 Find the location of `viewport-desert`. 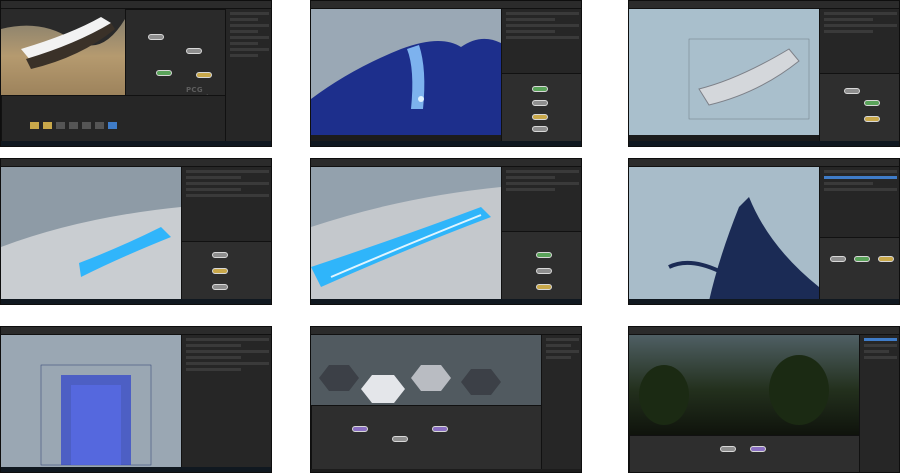

viewport-desert is located at coordinates (63, 52).